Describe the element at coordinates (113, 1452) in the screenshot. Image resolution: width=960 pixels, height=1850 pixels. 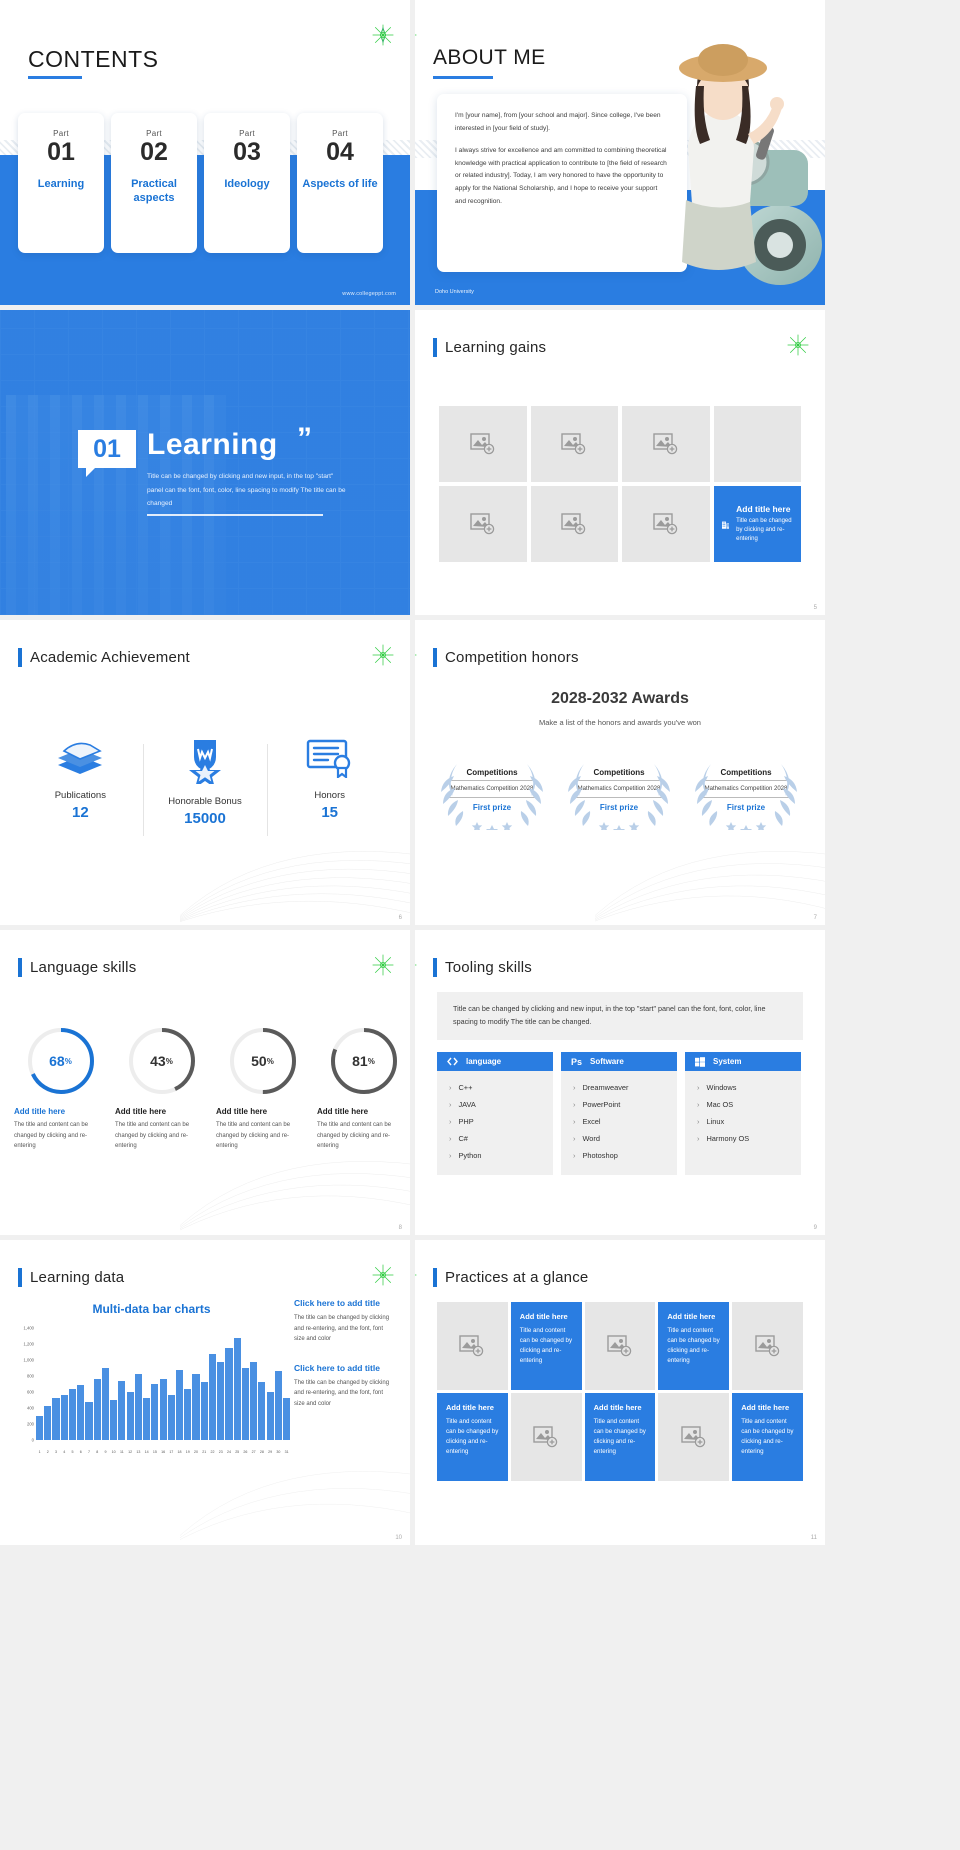
I see `chart-x-tick: 10` at that location.